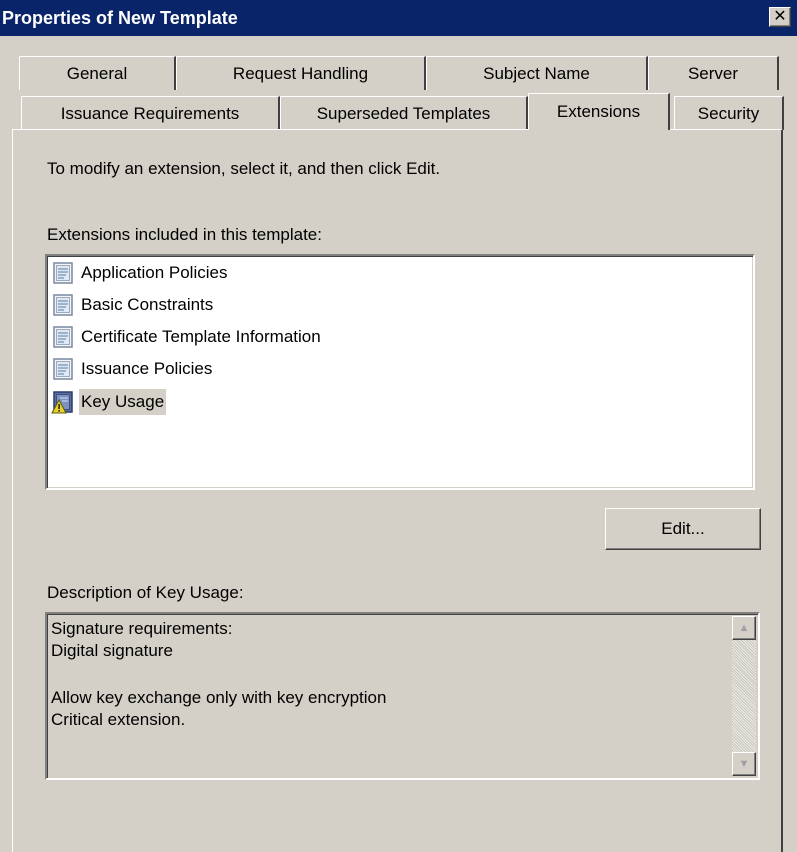 The image size is (797, 852). Describe the element at coordinates (404, 113) in the screenshot. I see `tab-superseded-templates: Superseded Templates` at that location.